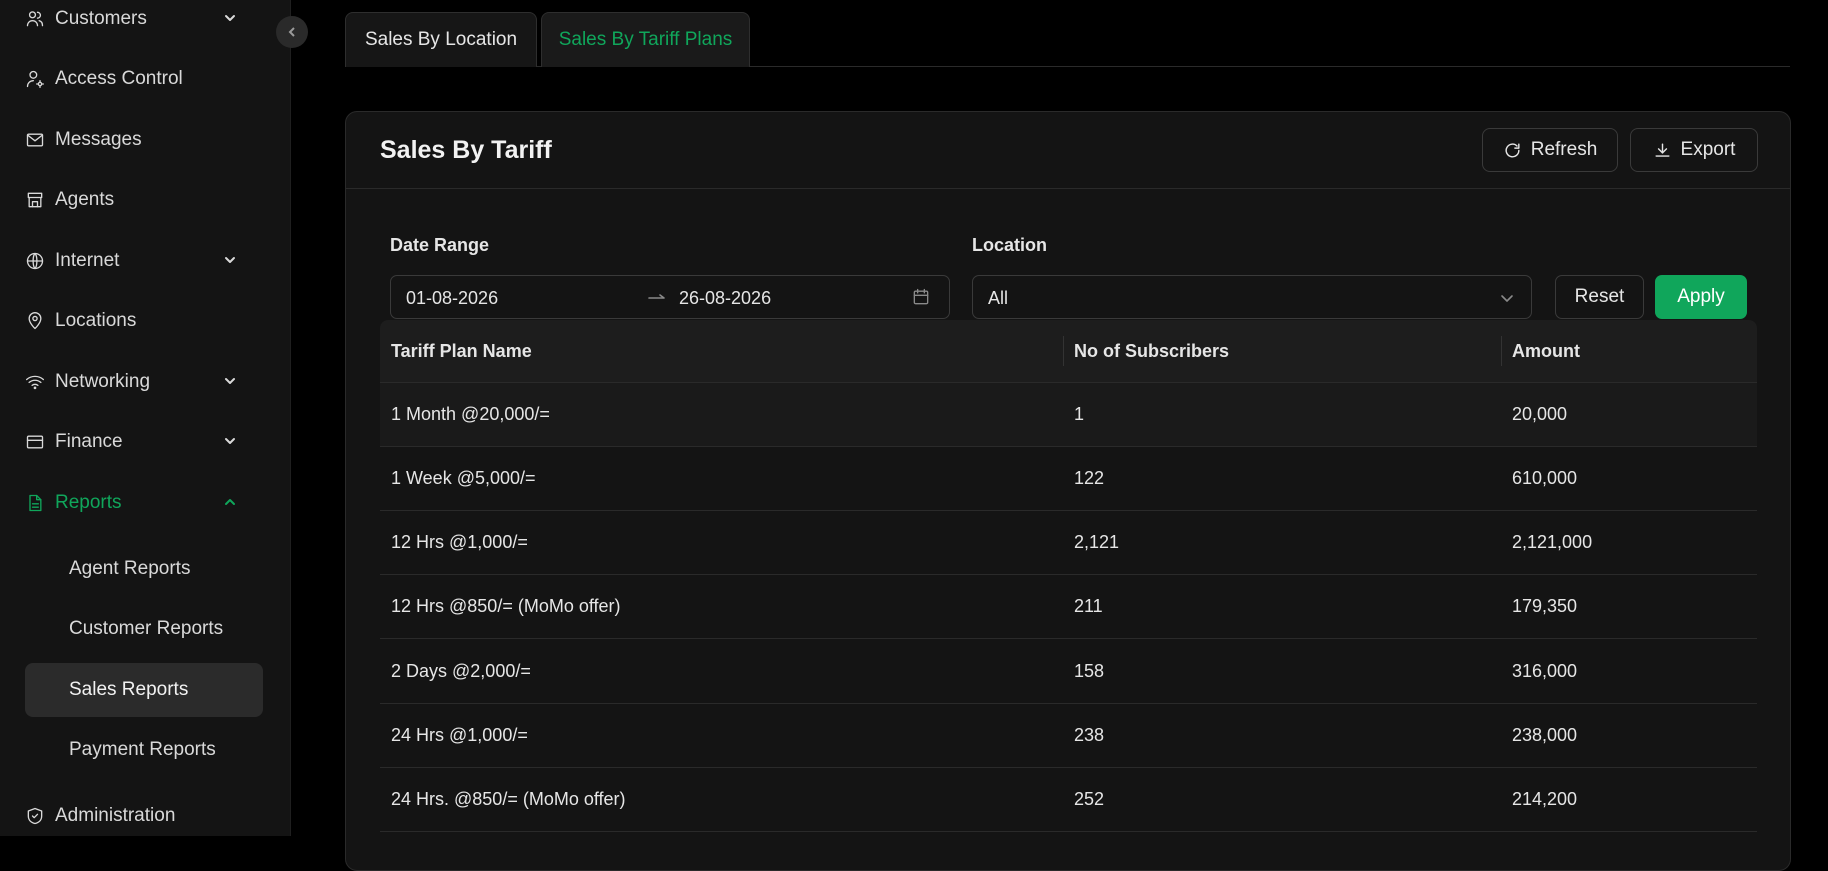 The width and height of the screenshot is (1828, 871). Describe the element at coordinates (459, 542) in the screenshot. I see `cell-tariff-plan-name: 12 Hrs @1,000/=` at that location.